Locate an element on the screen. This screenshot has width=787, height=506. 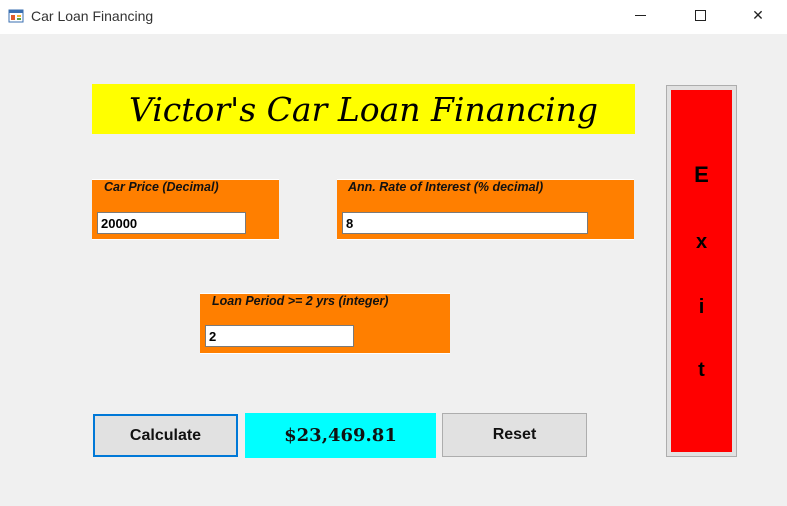
app-icon is located at coordinates (16, 16).